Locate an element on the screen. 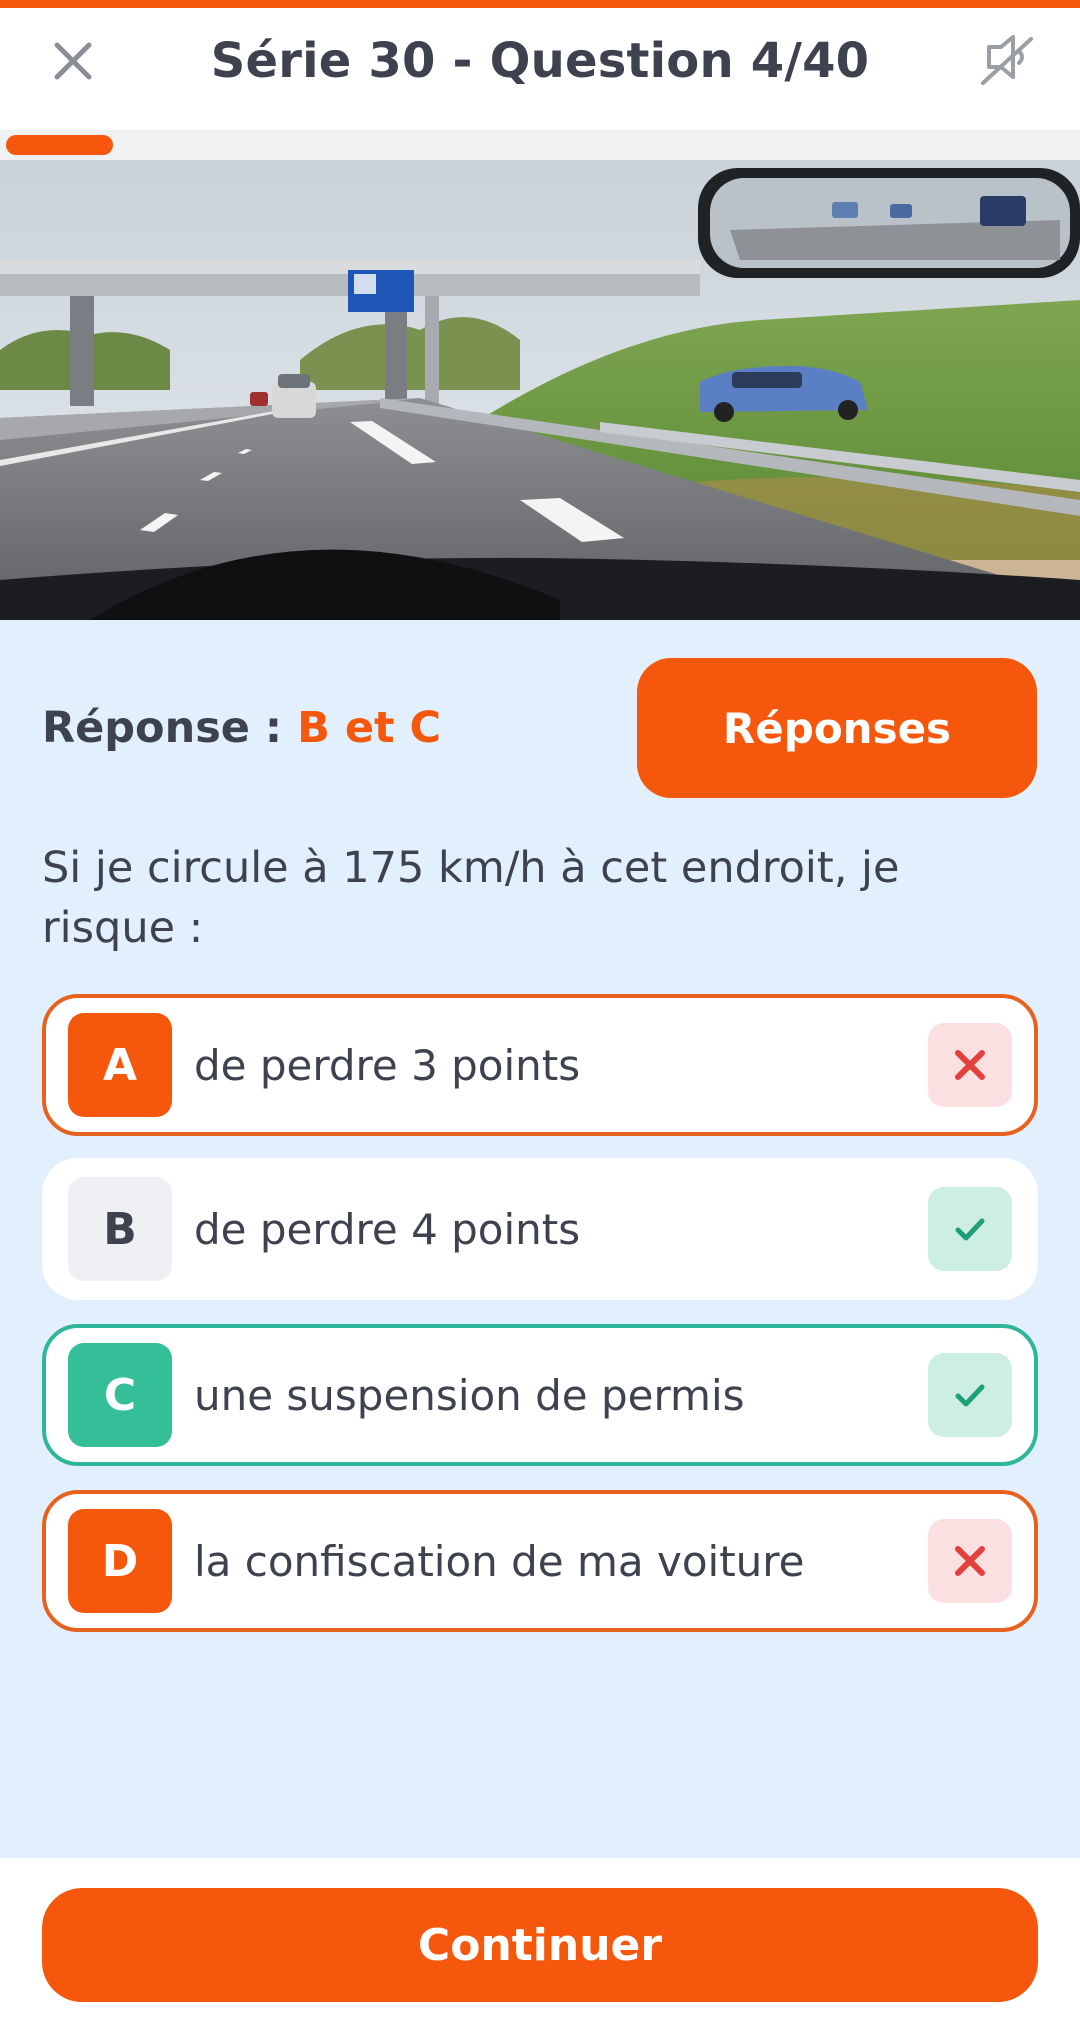 Image resolution: width=1080 pixels, height=2044 pixels. option-text: une suspension de permis is located at coordinates (469, 1395).